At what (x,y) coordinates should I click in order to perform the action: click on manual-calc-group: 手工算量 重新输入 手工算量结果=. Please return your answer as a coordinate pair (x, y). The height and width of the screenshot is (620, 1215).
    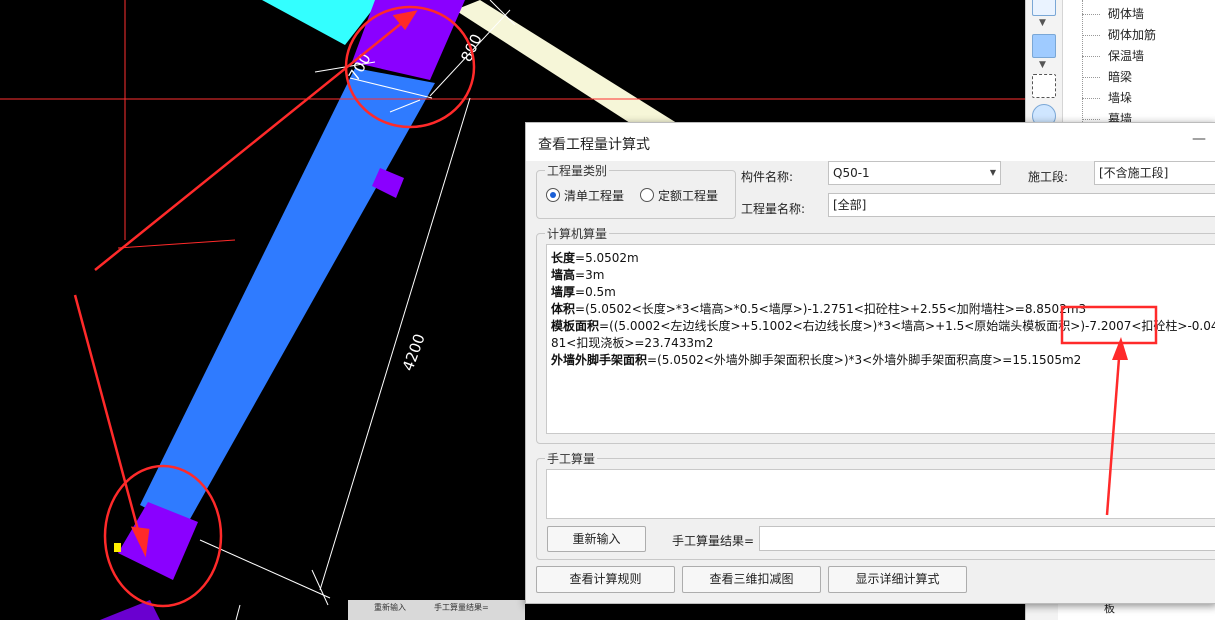
    Looking at the image, I should click on (875, 505).